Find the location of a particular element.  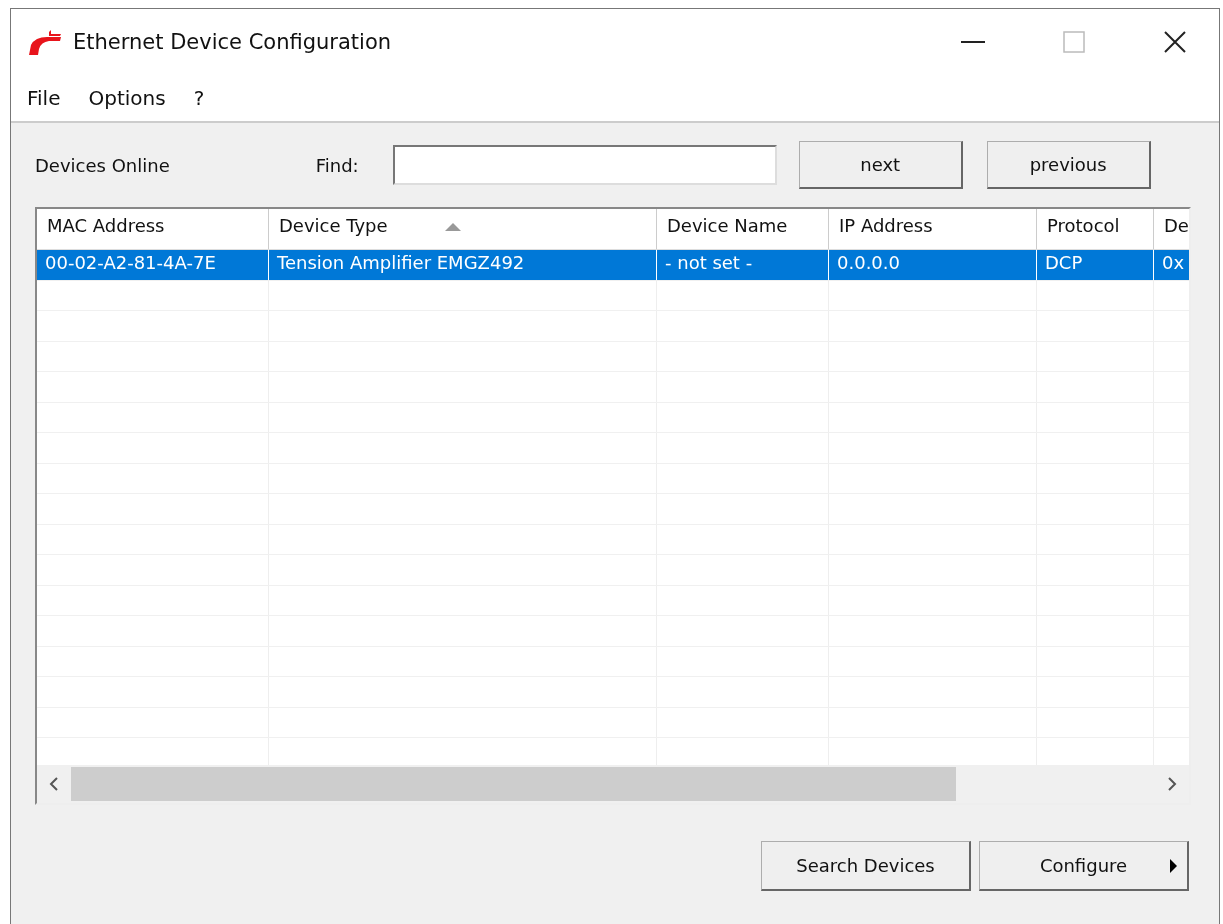

close-icon is located at coordinates (1175, 42).